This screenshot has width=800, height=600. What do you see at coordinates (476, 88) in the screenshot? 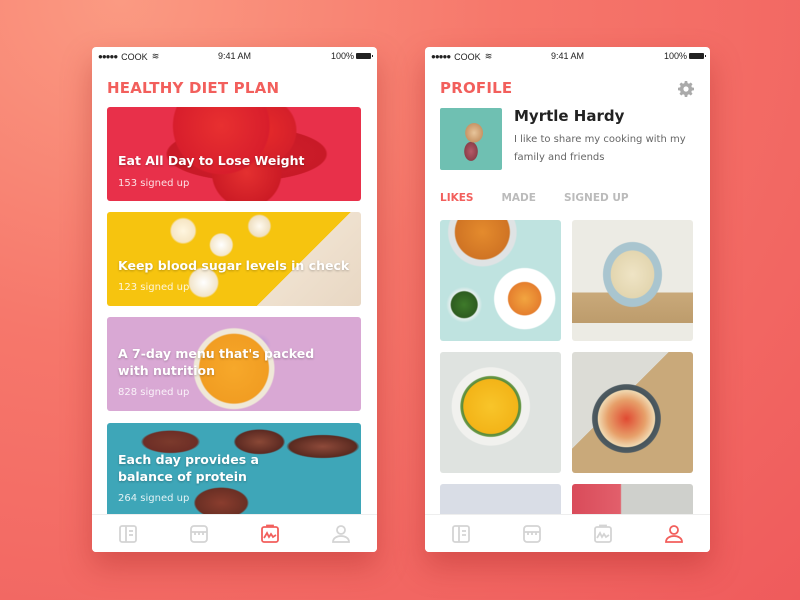
I see `page-title: PROFILE` at bounding box center [476, 88].